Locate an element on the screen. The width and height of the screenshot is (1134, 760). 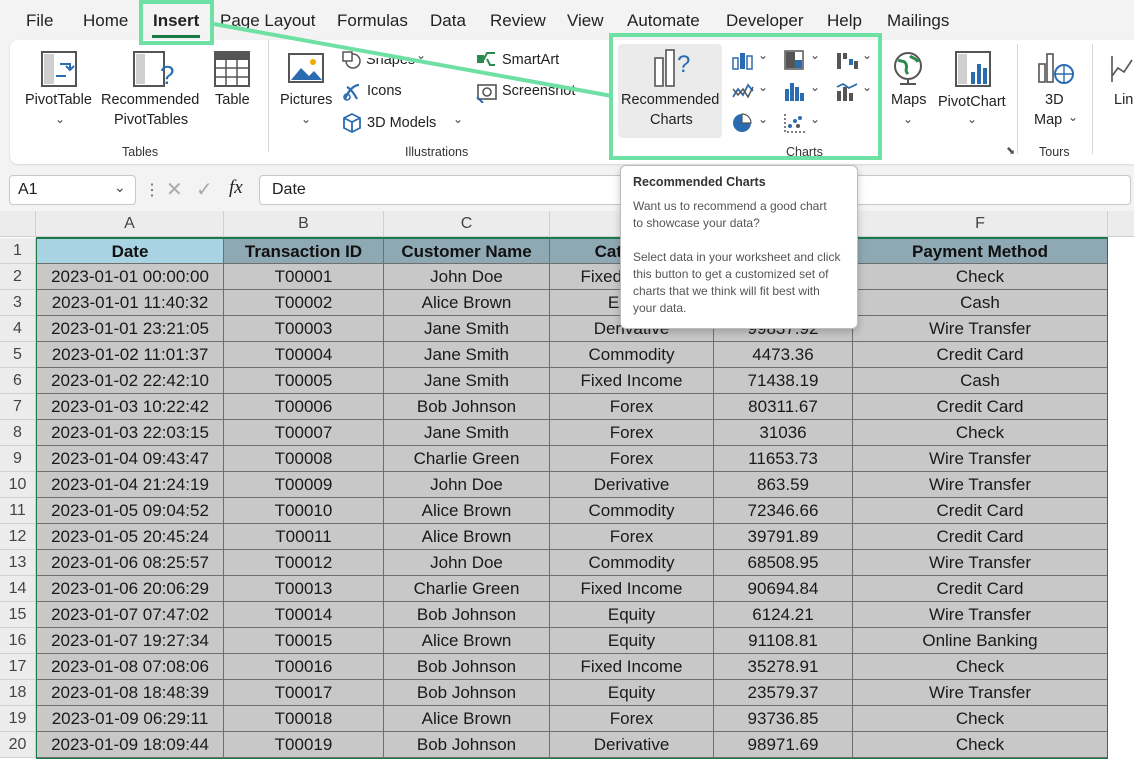
table-cell: 72346.66 is located at coordinates (783, 511).